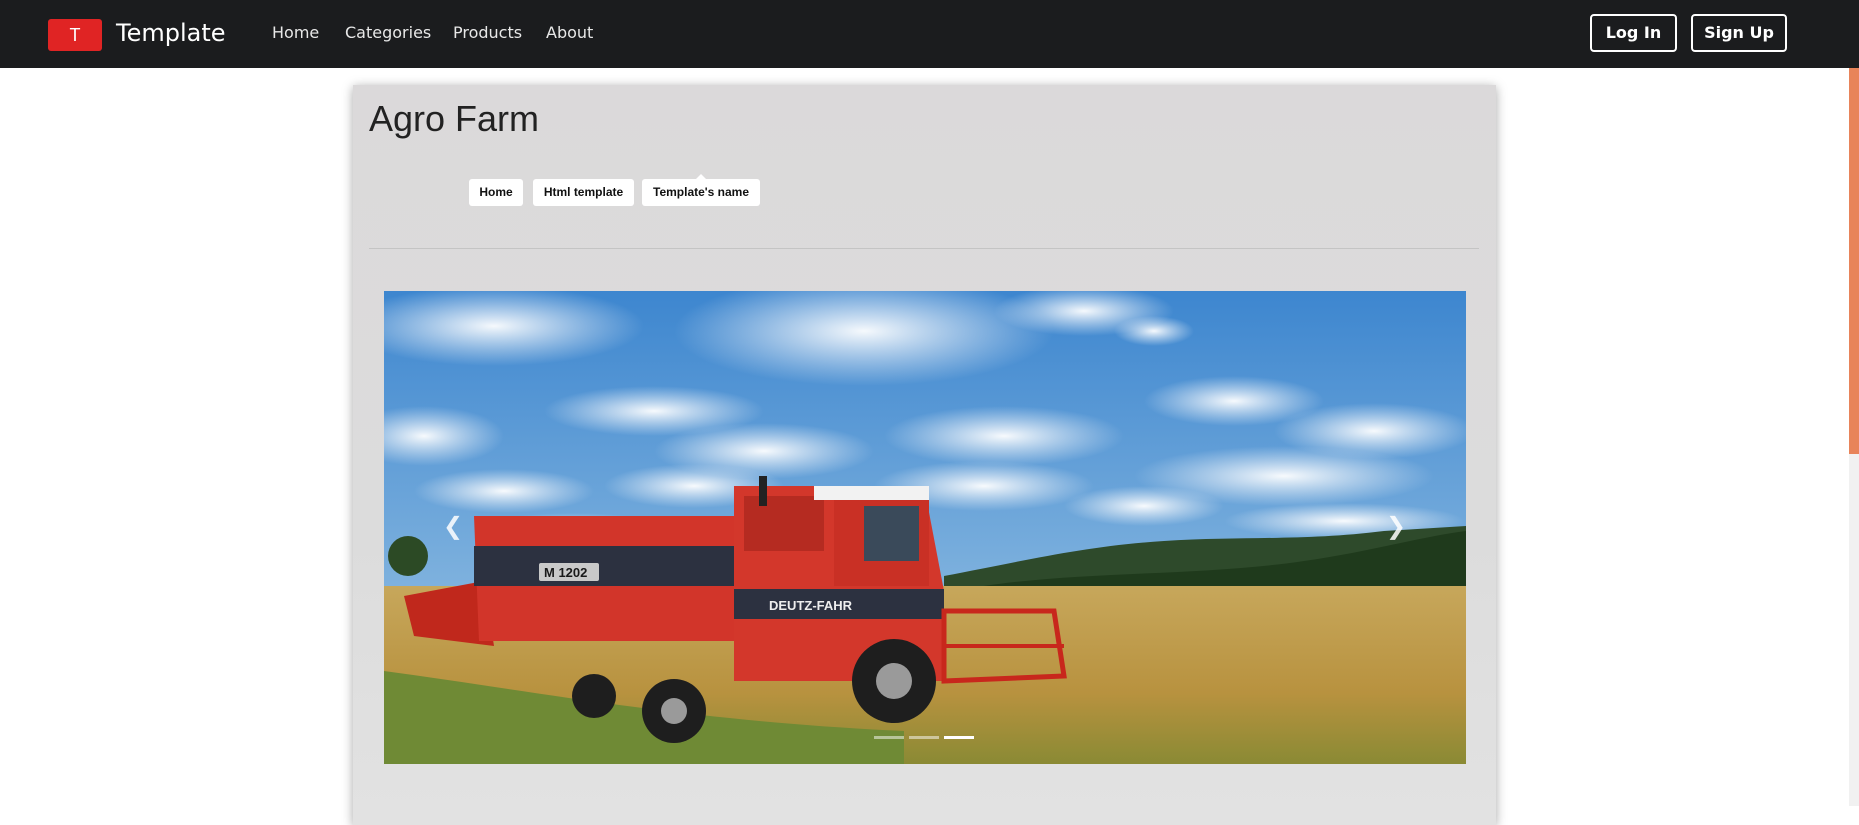  Describe the element at coordinates (583, 192) in the screenshot. I see `breadcrumb-html-template: Html template` at that location.